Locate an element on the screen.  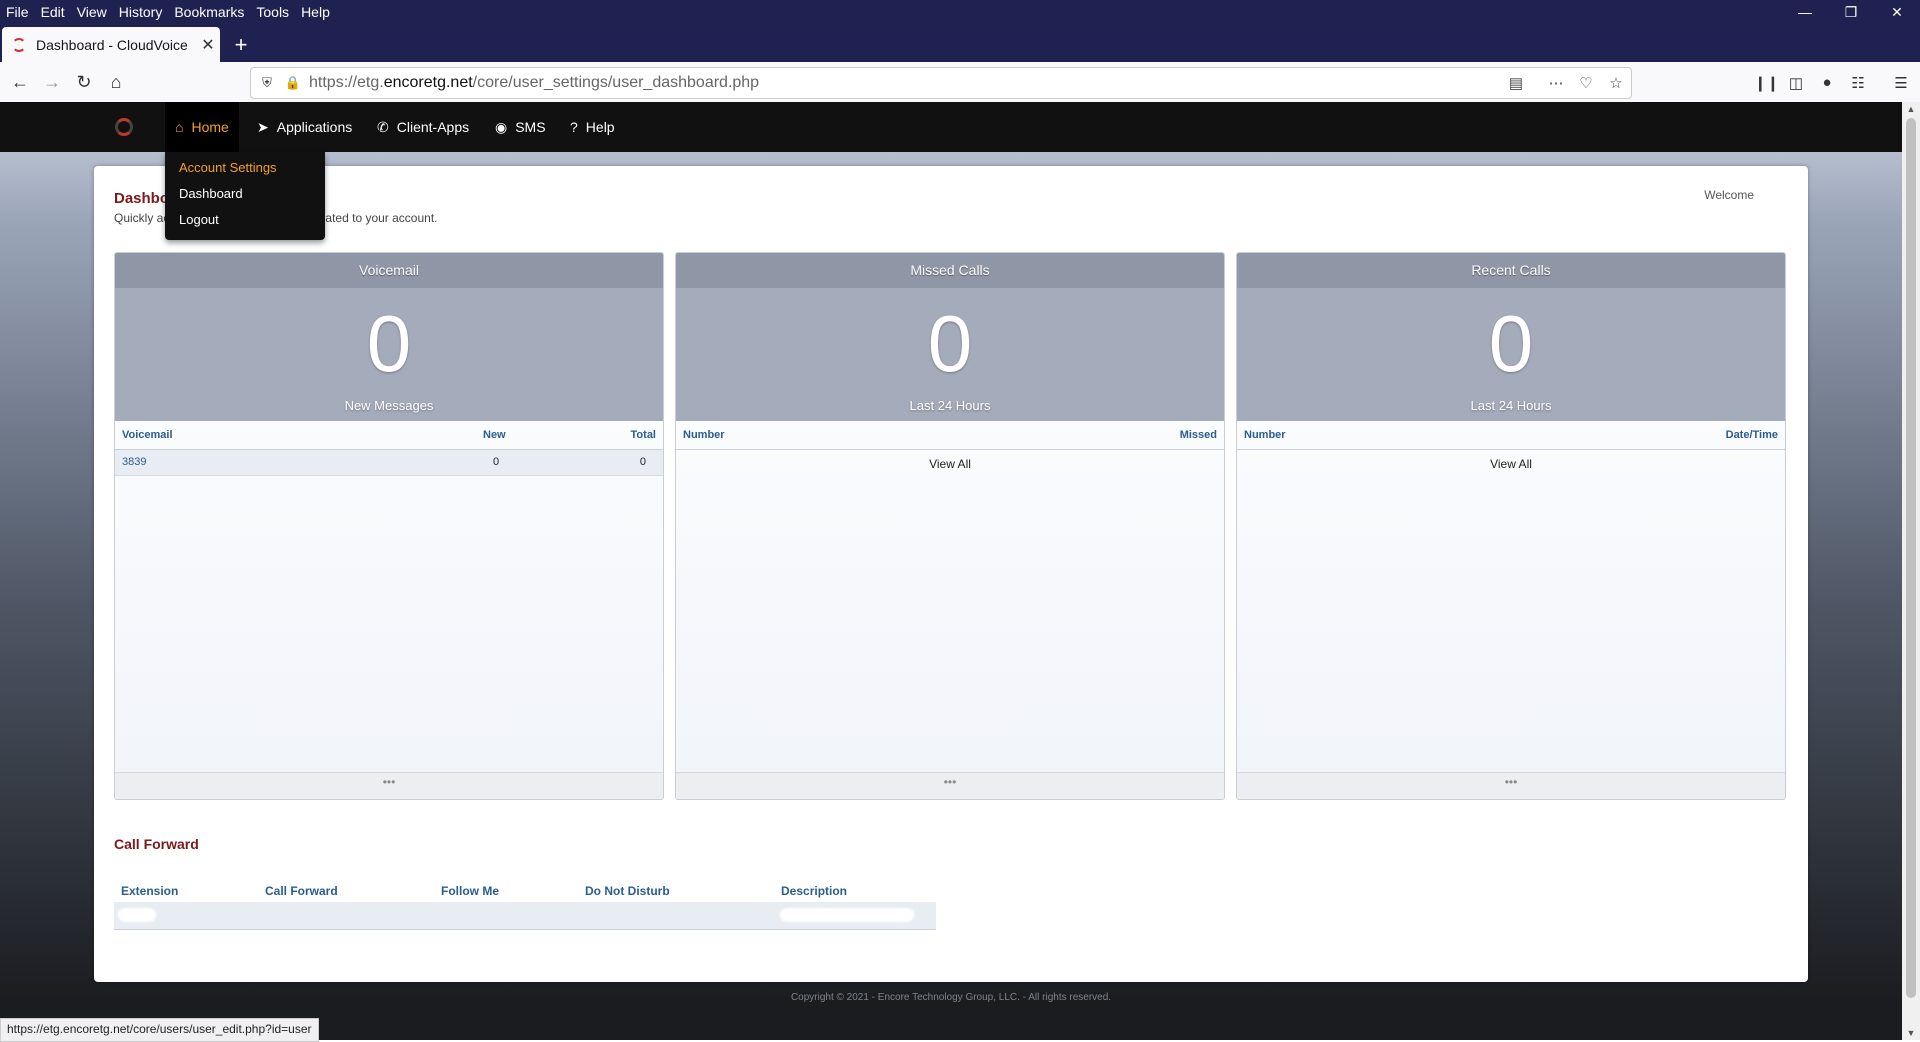
shield-icon: ⛨ is located at coordinates (267, 83).